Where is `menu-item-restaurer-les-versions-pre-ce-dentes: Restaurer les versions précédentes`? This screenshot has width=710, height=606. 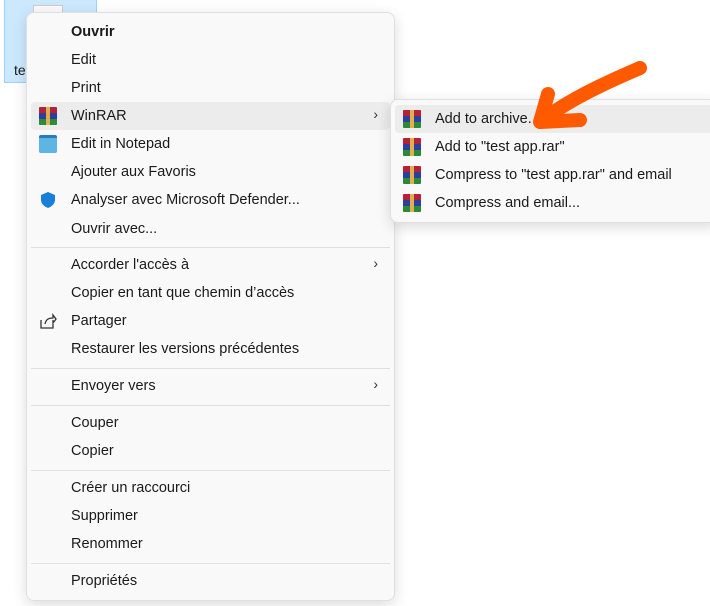 menu-item-restaurer-les-versions-pre-ce-dentes: Restaurer les versions précédentes is located at coordinates (210, 349).